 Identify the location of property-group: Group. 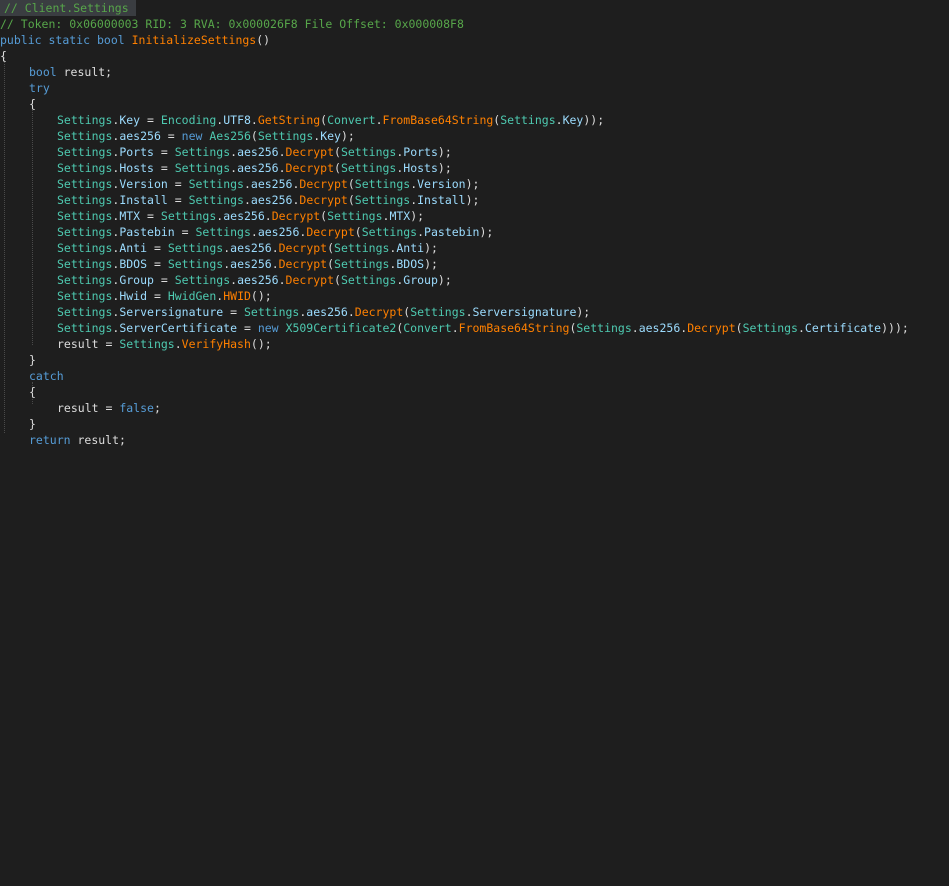
(420, 280).